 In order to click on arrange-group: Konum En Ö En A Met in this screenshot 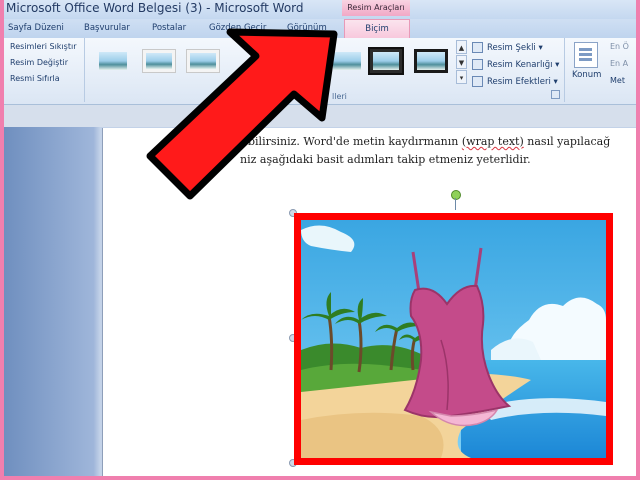, I will do `click(601, 70)`.